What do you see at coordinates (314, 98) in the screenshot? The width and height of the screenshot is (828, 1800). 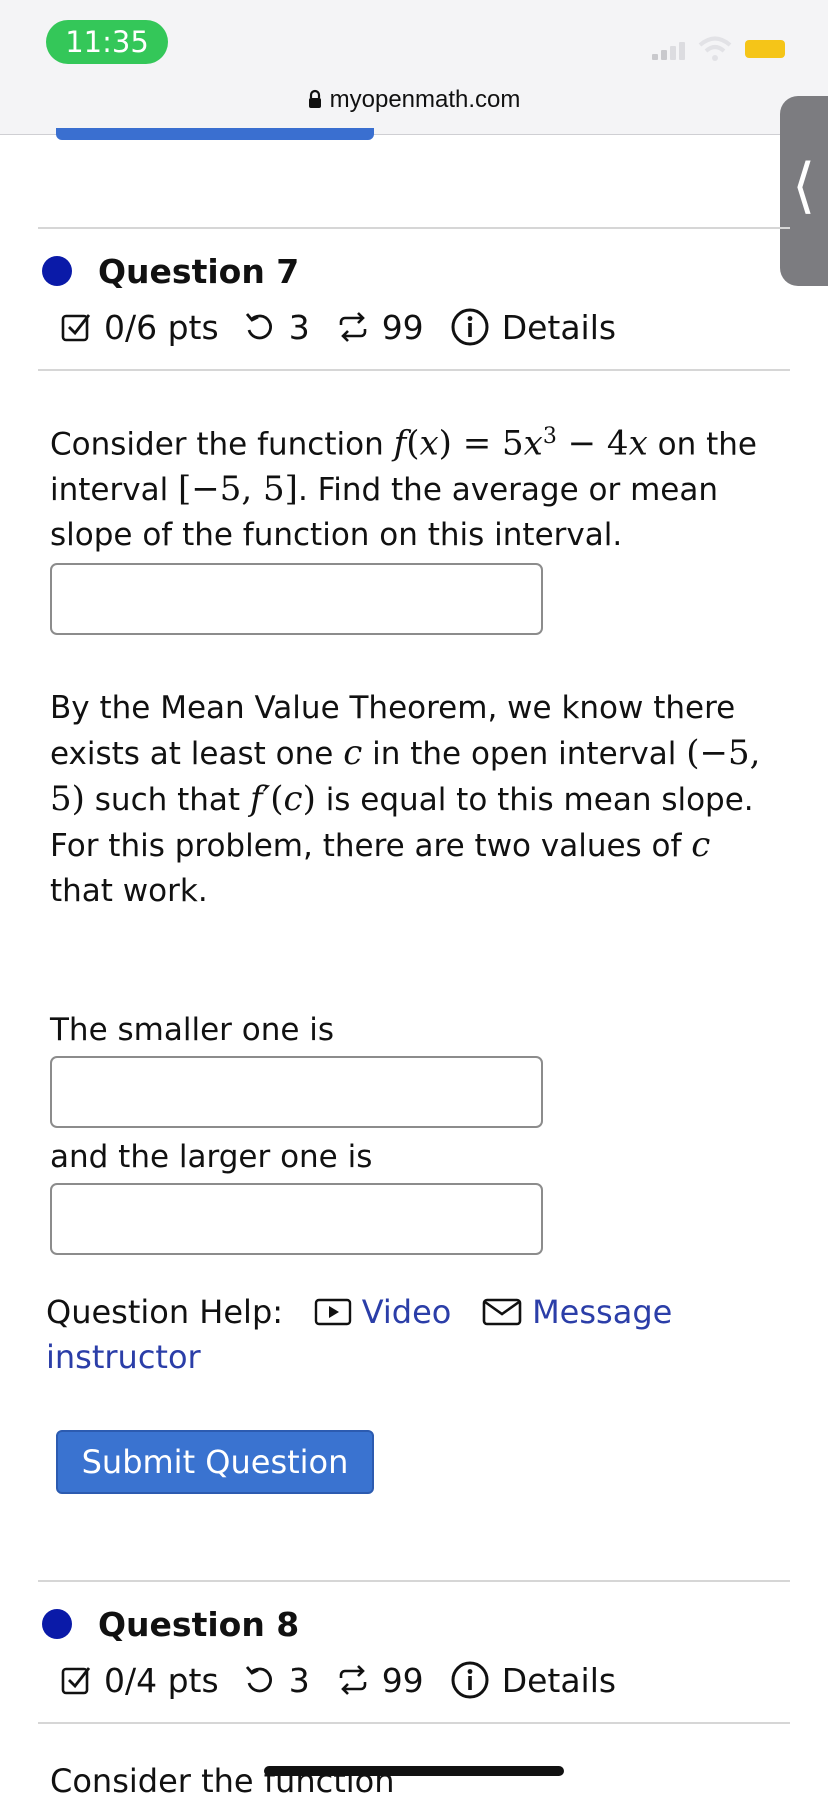 I see `lock-icon` at bounding box center [314, 98].